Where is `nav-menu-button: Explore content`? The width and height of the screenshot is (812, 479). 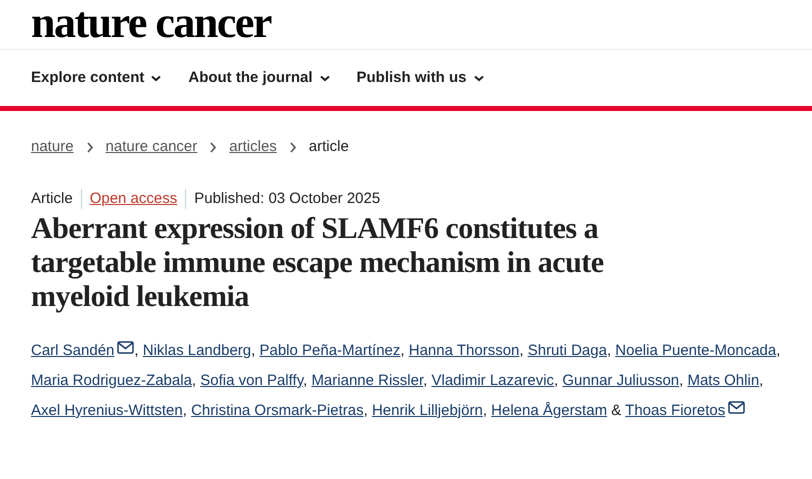 nav-menu-button: Explore content is located at coordinates (96, 78).